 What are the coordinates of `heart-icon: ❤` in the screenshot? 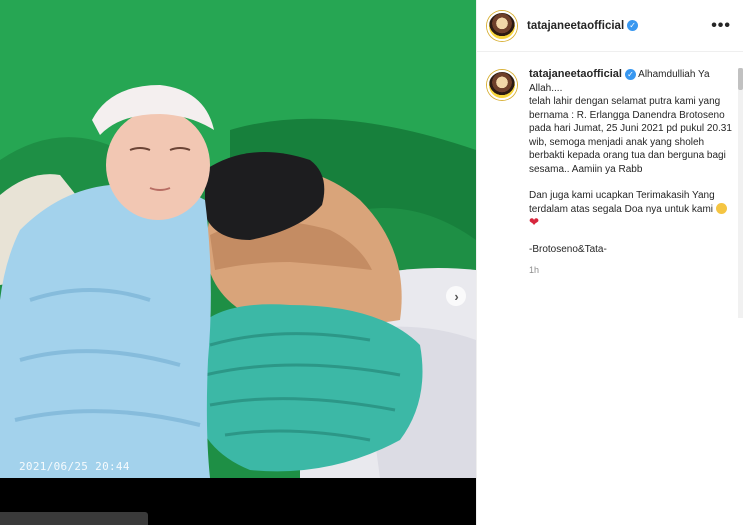 It's located at (534, 222).